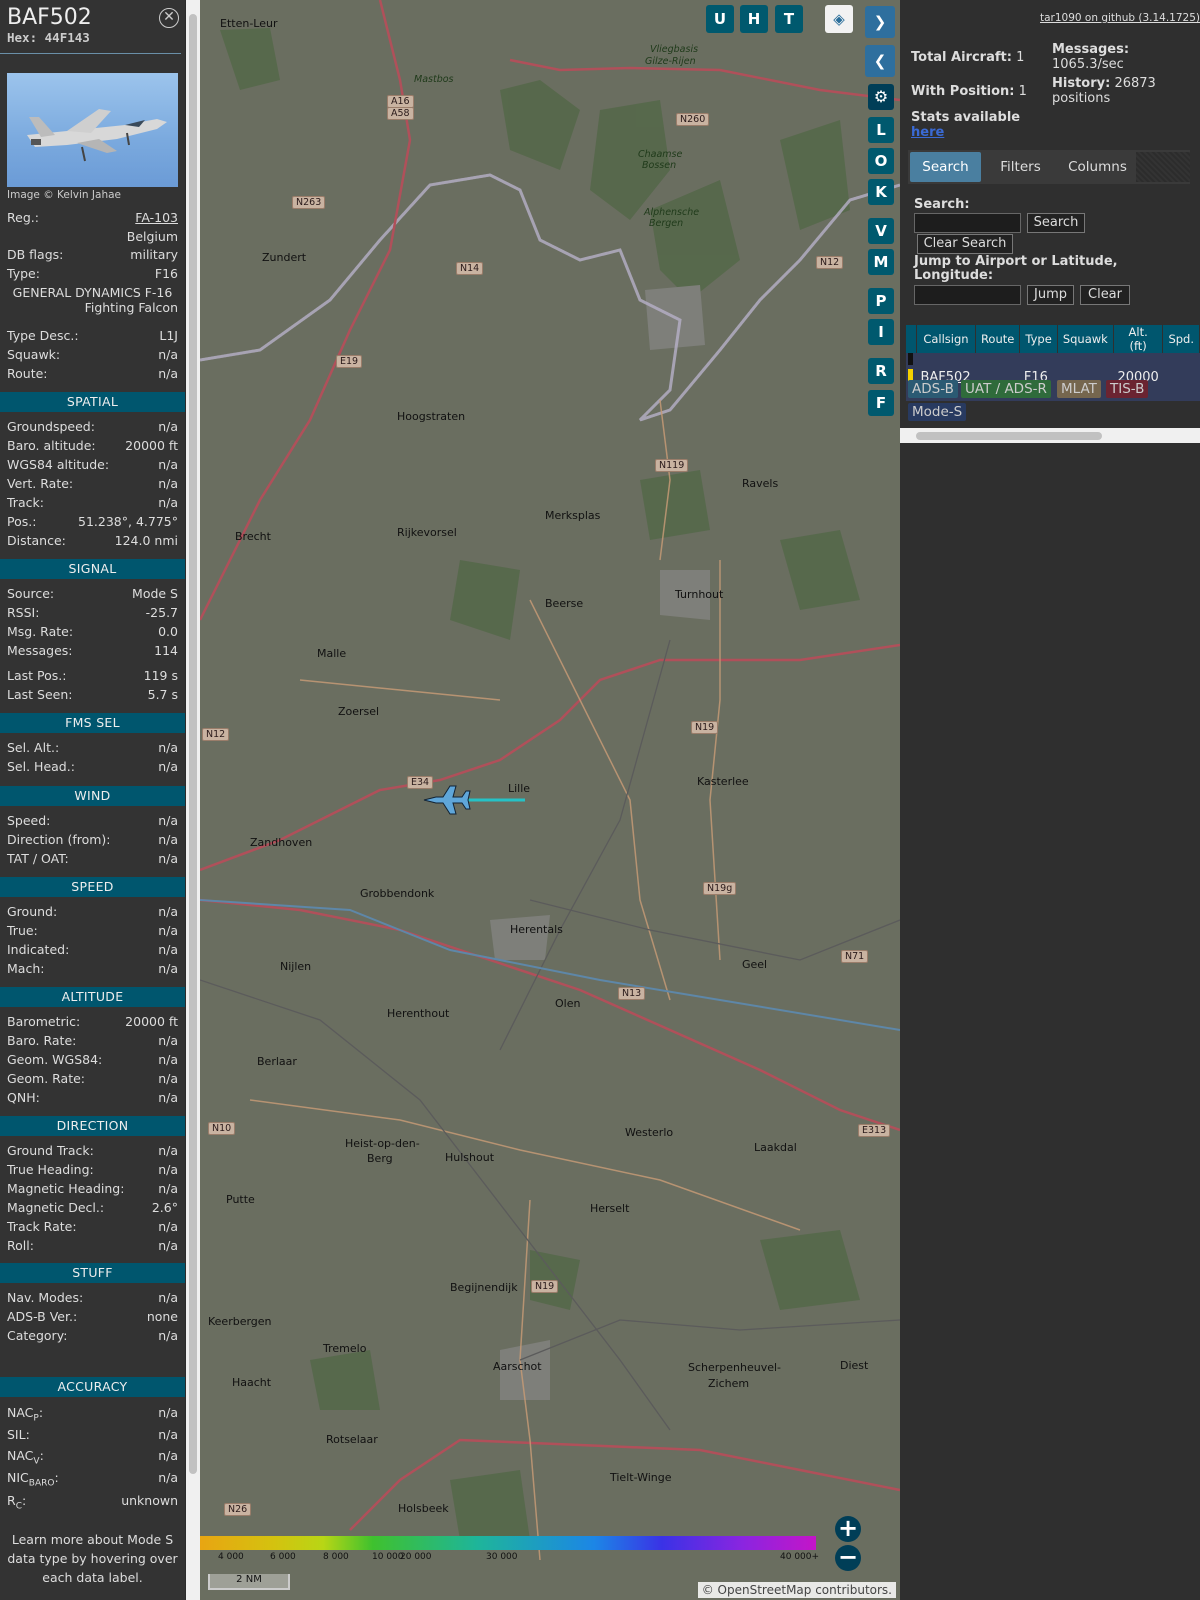 The width and height of the screenshot is (1200, 1600). I want to click on stuff-label: Category:, so click(37, 1336).